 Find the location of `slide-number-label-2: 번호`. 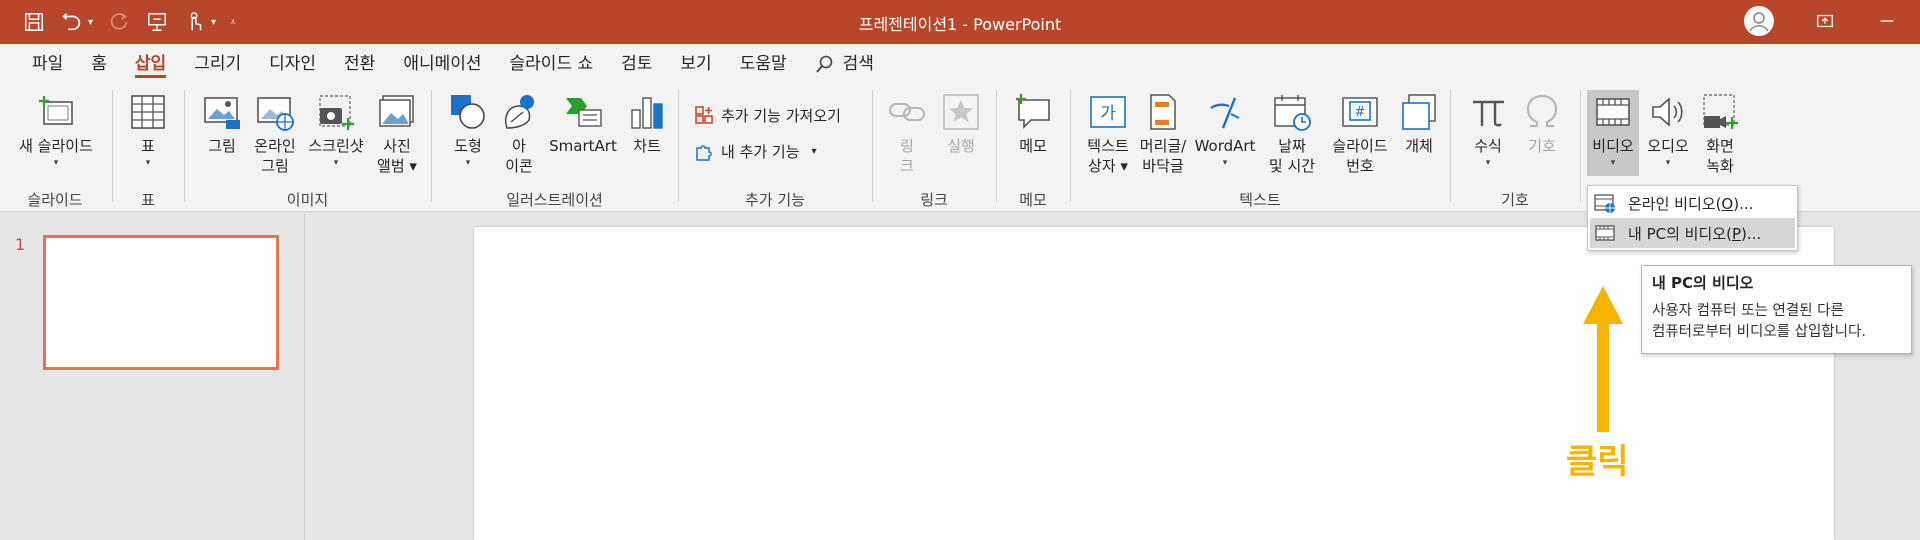

slide-number-label-2: 번호 is located at coordinates (1360, 166).